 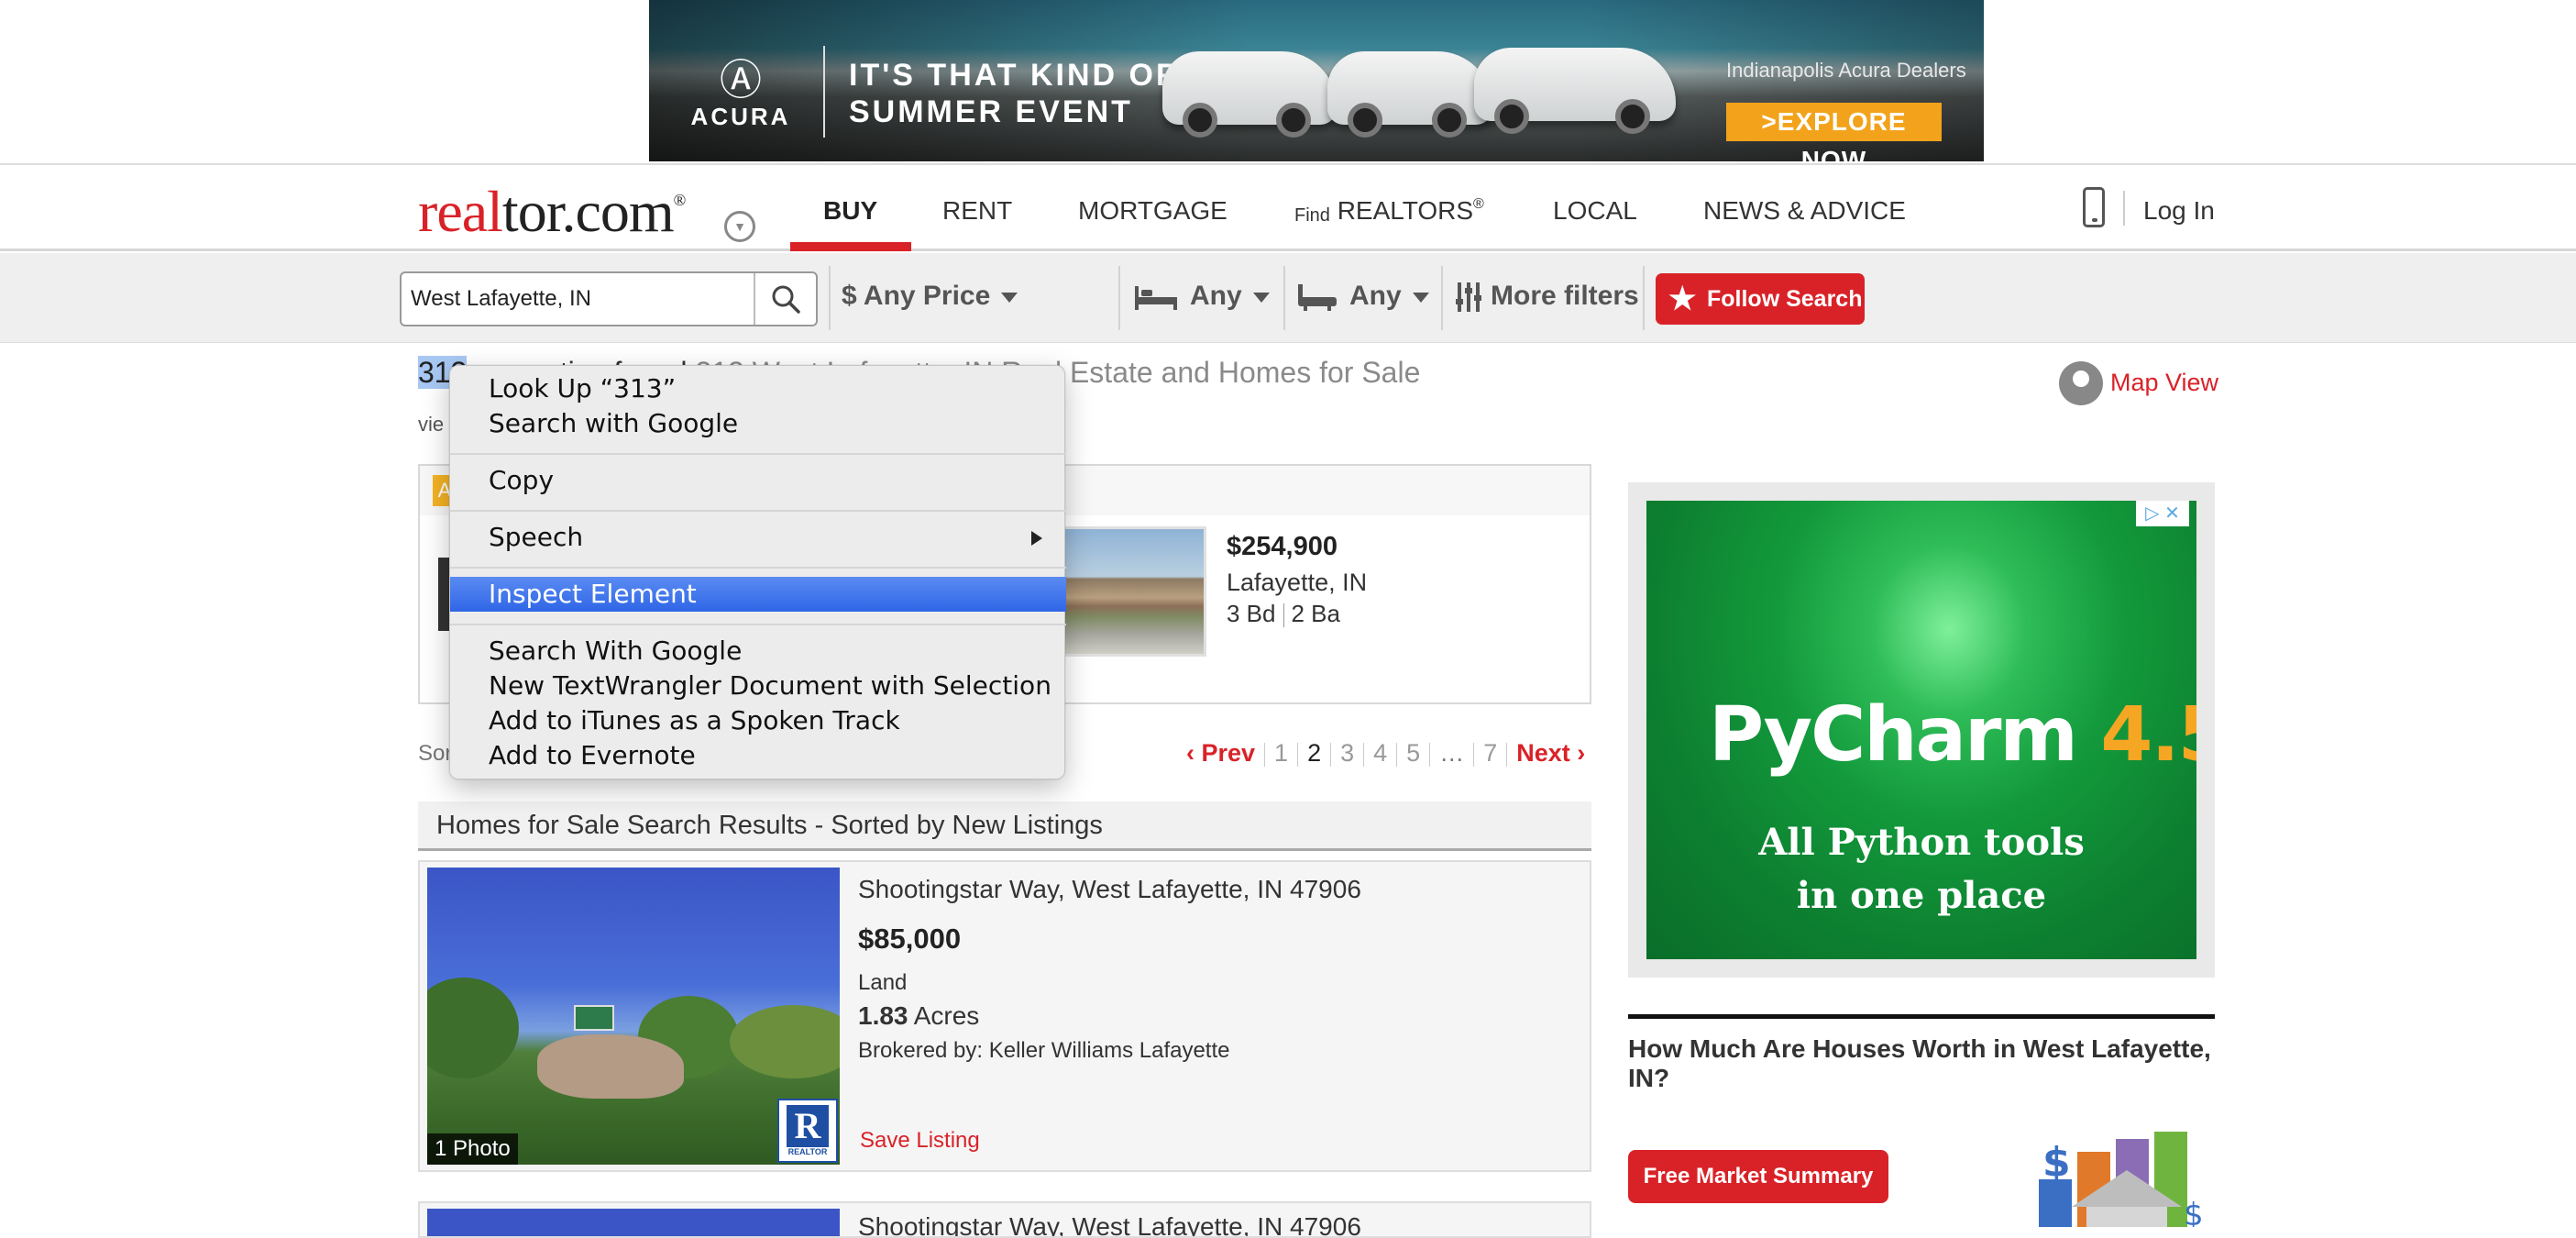 I want to click on mobile-phone-icon, so click(x=2094, y=207).